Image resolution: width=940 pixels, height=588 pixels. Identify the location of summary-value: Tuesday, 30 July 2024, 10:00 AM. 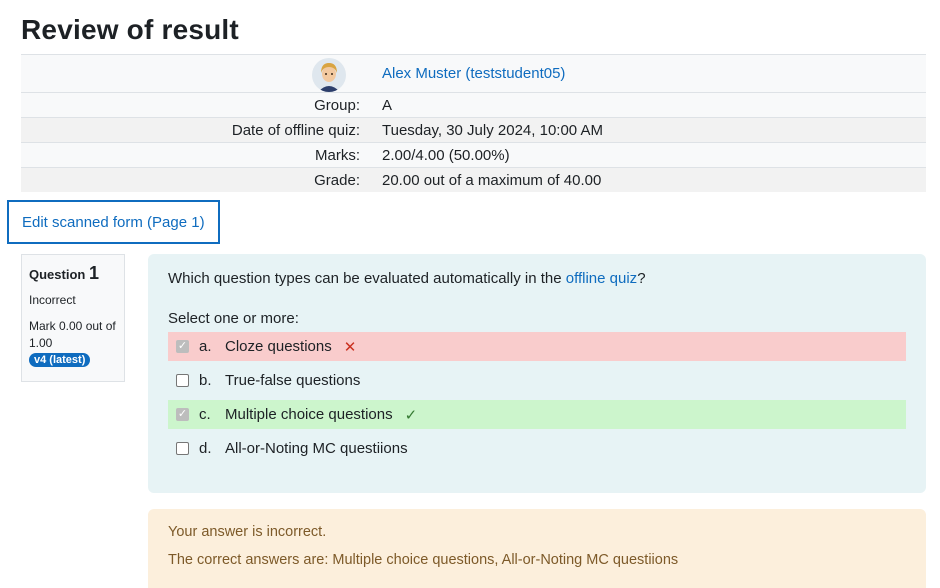
(492, 130).